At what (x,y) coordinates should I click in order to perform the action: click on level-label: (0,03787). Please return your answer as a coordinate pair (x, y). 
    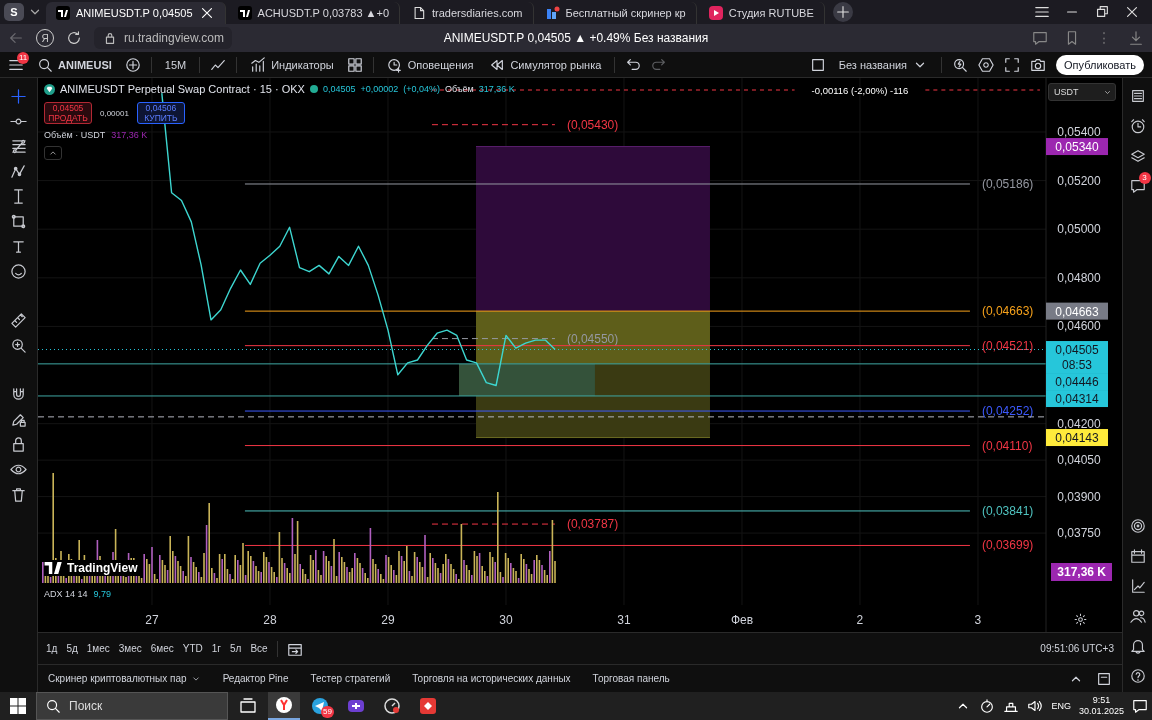
    Looking at the image, I should click on (592, 524).